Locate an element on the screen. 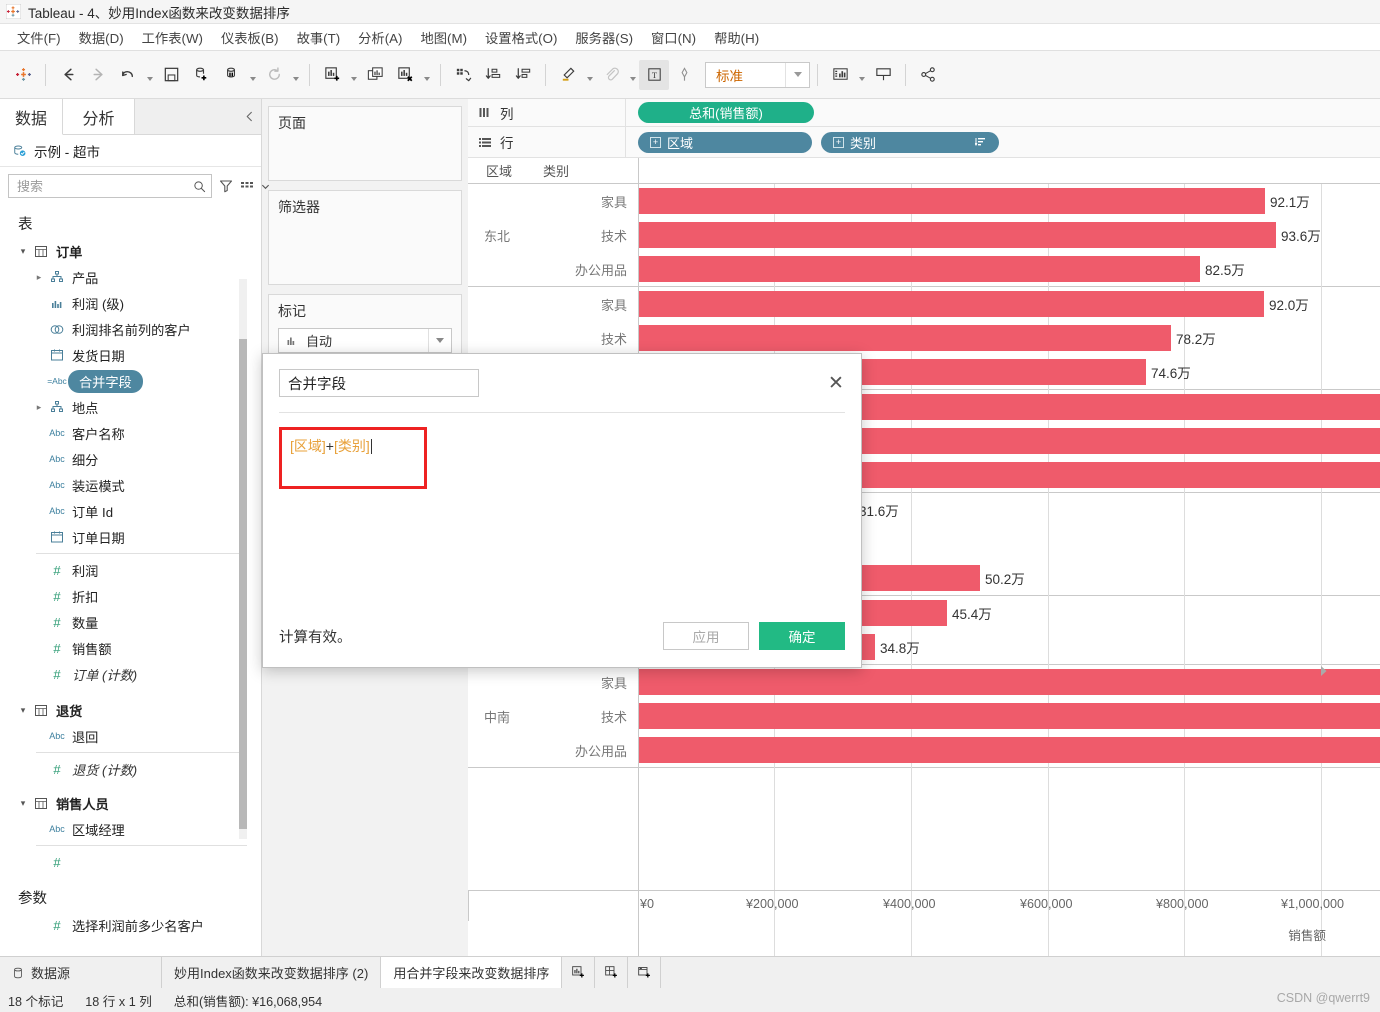 Image resolution: width=1380 pixels, height=1012 pixels. new-worksheet-caret-icon is located at coordinates (353, 75).